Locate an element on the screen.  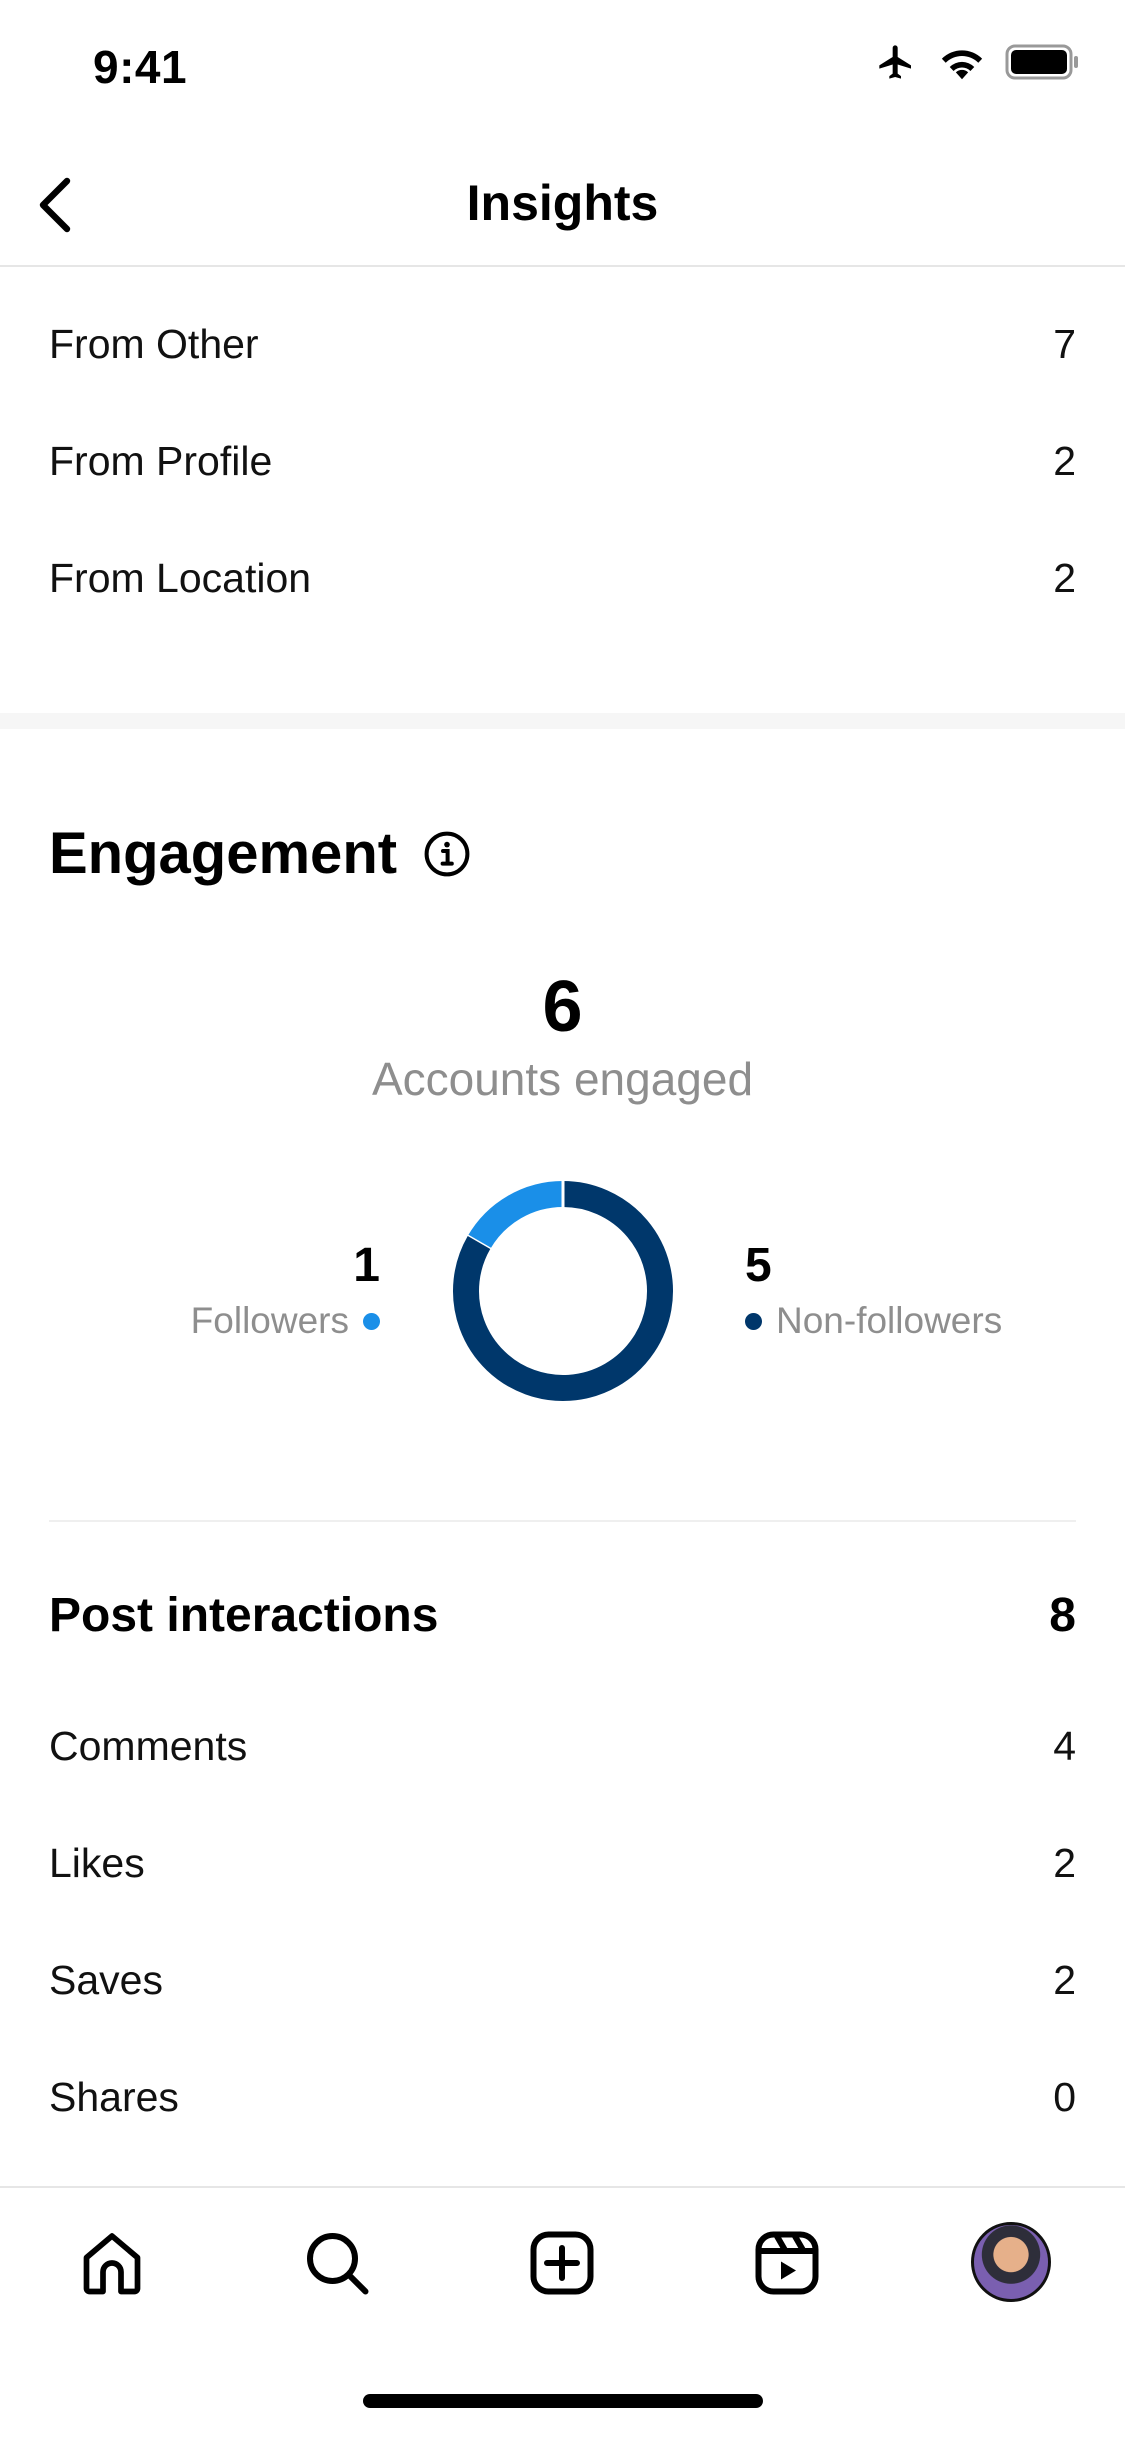
source-value: 7 is located at coordinates (1064, 344).